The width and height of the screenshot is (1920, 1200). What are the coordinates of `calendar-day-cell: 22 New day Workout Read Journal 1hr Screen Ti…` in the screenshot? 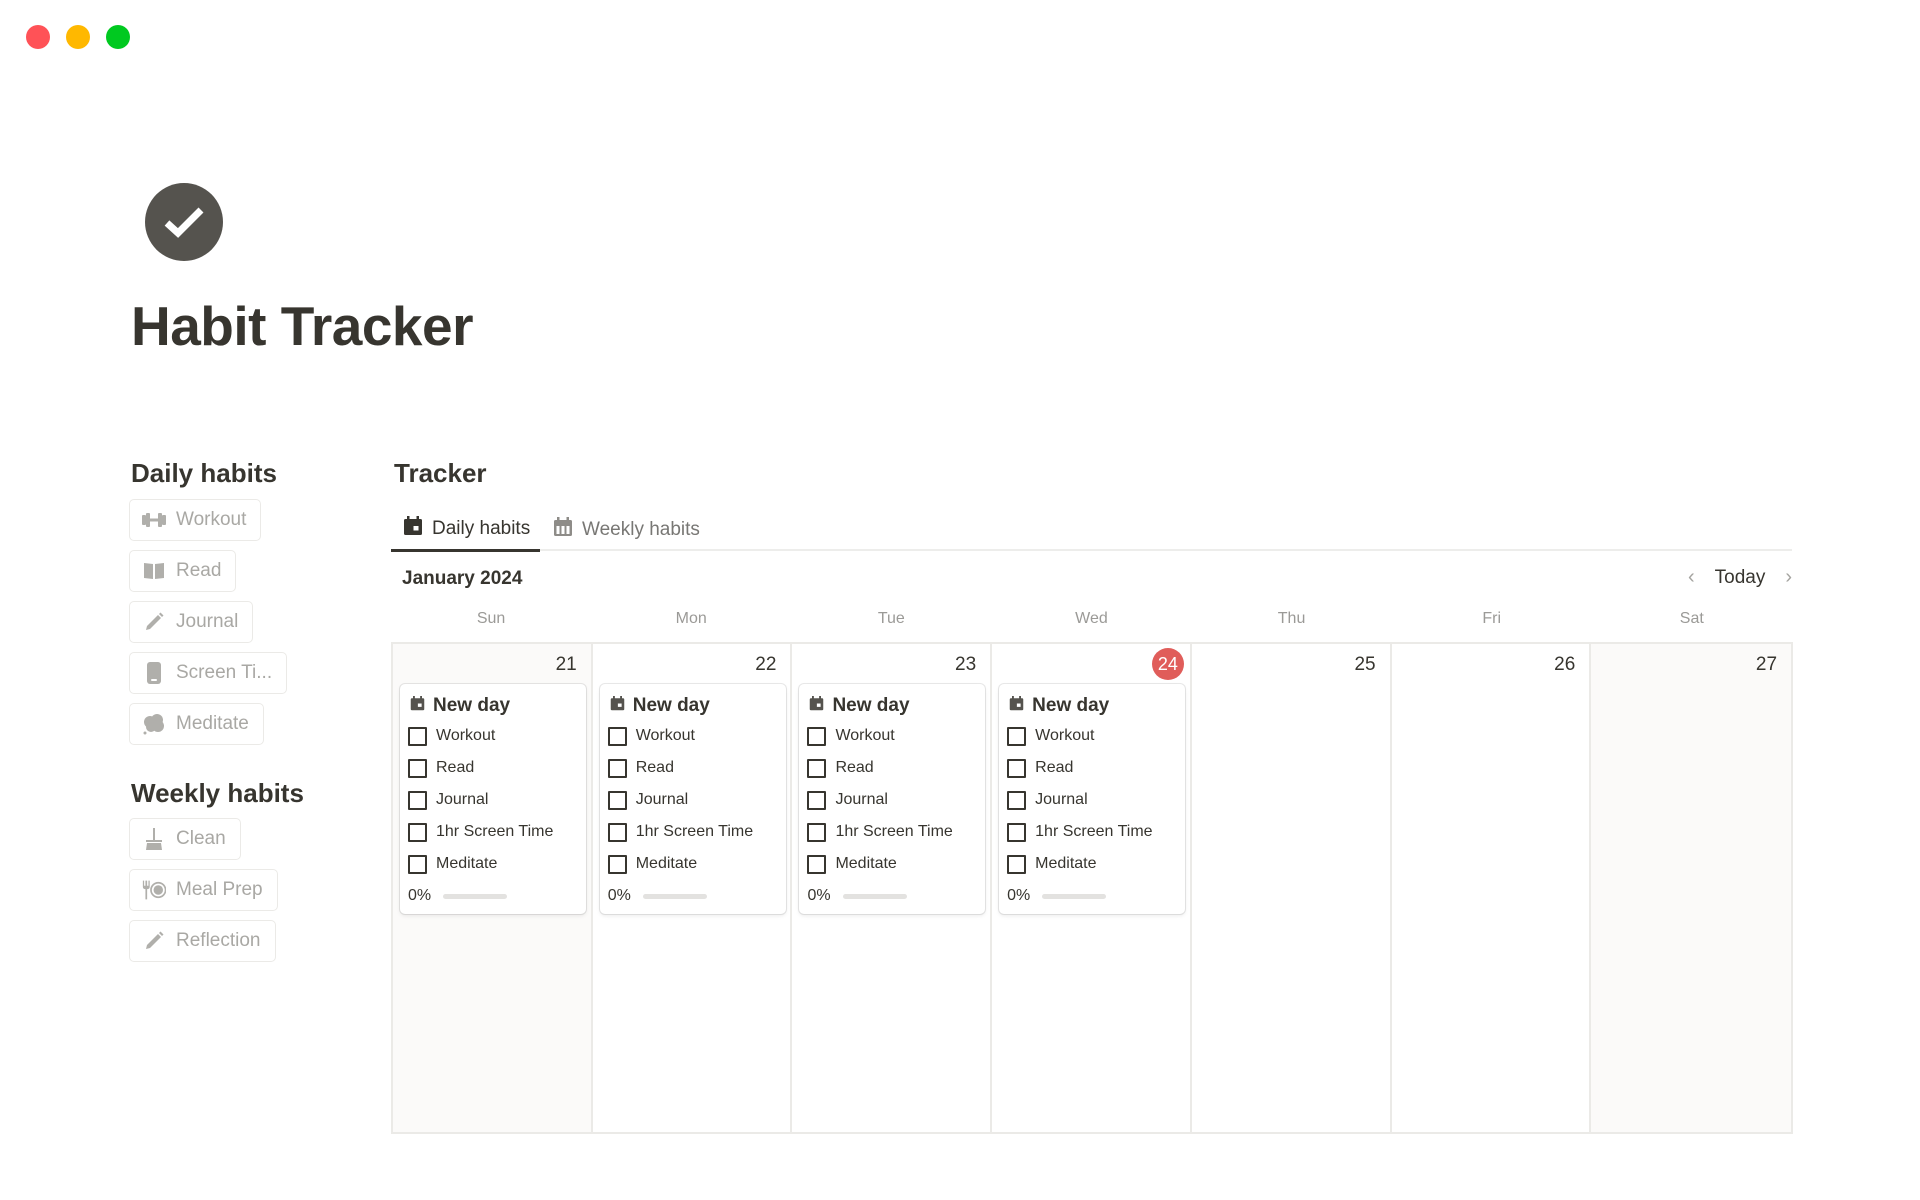 It's located at (692, 888).